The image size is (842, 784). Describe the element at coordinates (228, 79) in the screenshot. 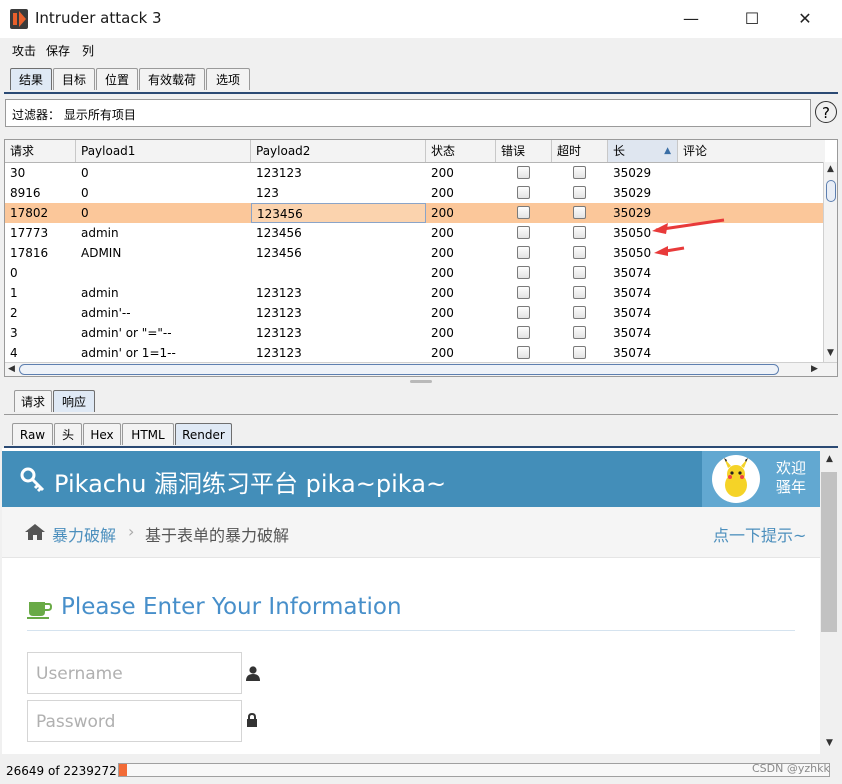

I see `tab-options: 选项` at that location.